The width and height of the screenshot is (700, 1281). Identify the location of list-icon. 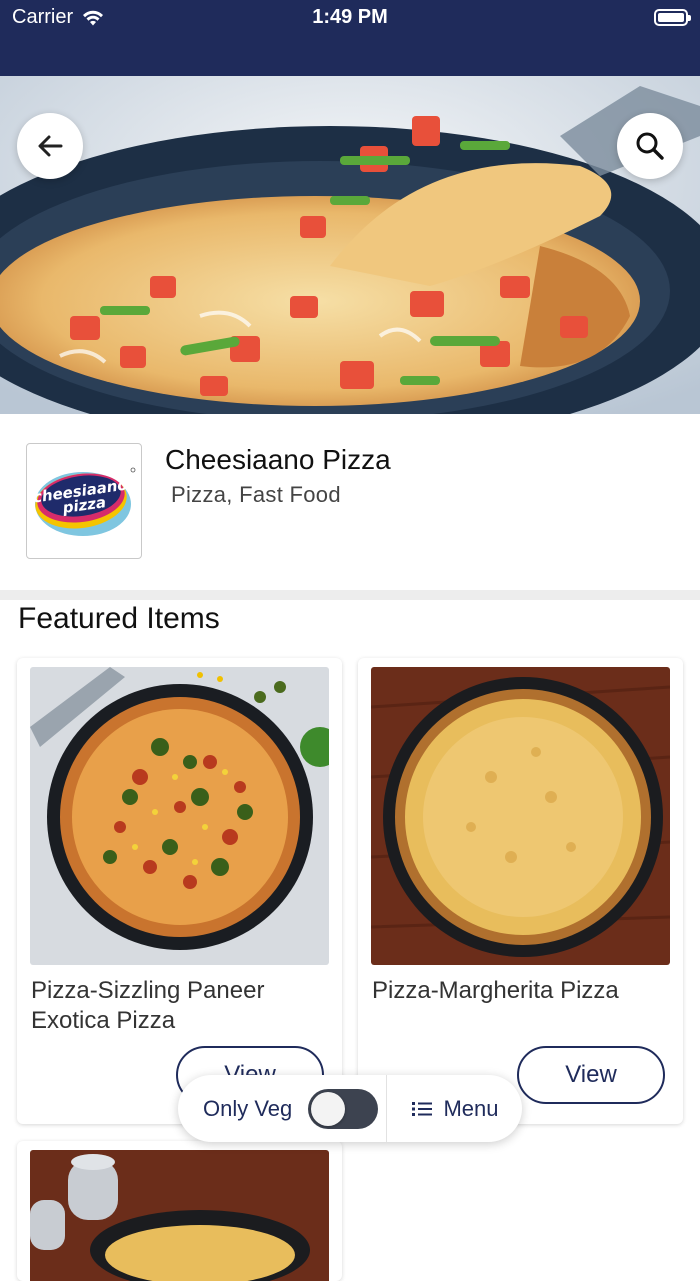
(422, 1108).